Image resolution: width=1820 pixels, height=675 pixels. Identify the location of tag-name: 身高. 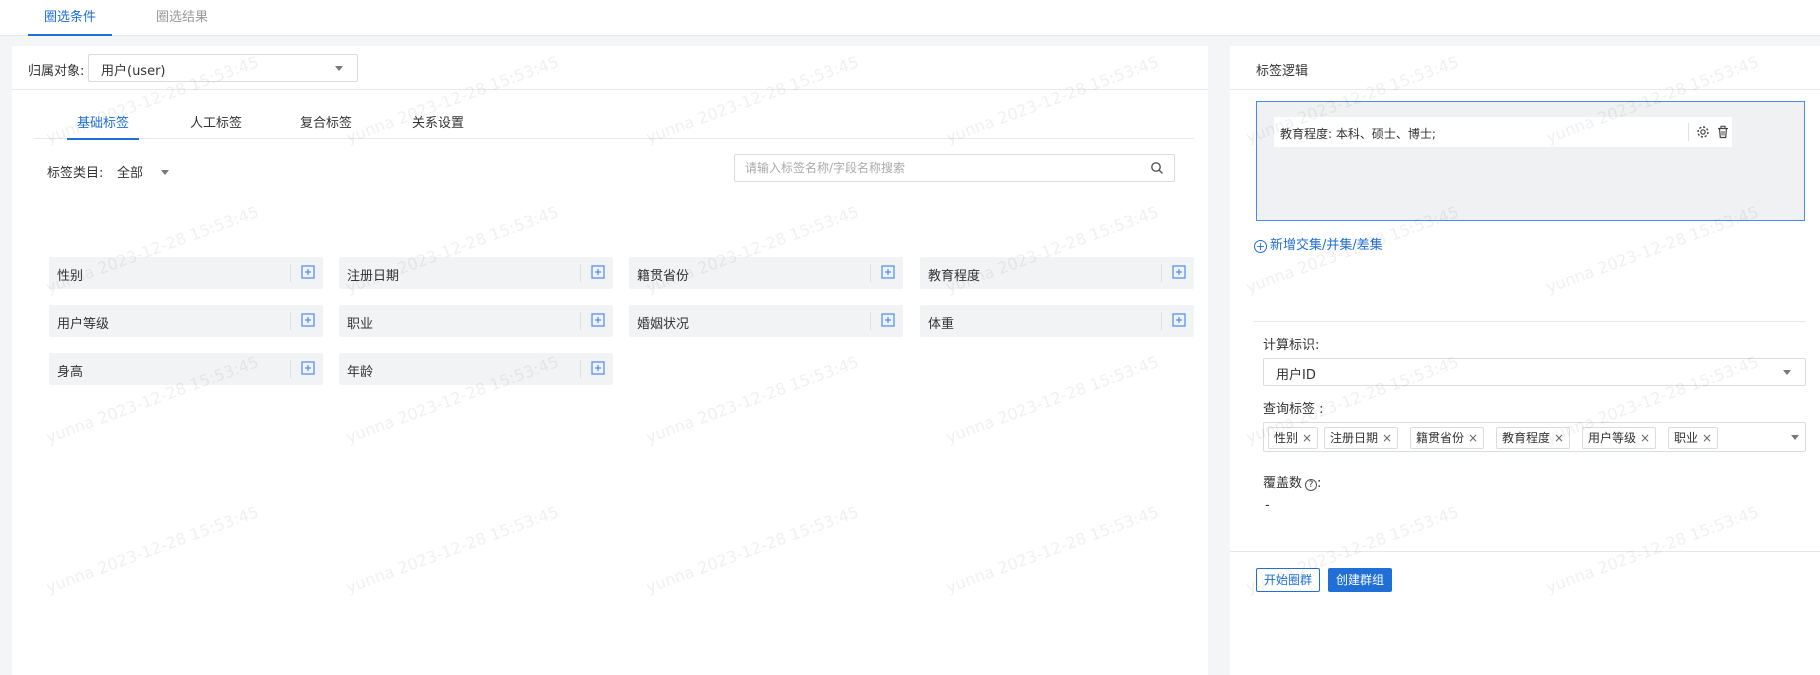
(70, 372).